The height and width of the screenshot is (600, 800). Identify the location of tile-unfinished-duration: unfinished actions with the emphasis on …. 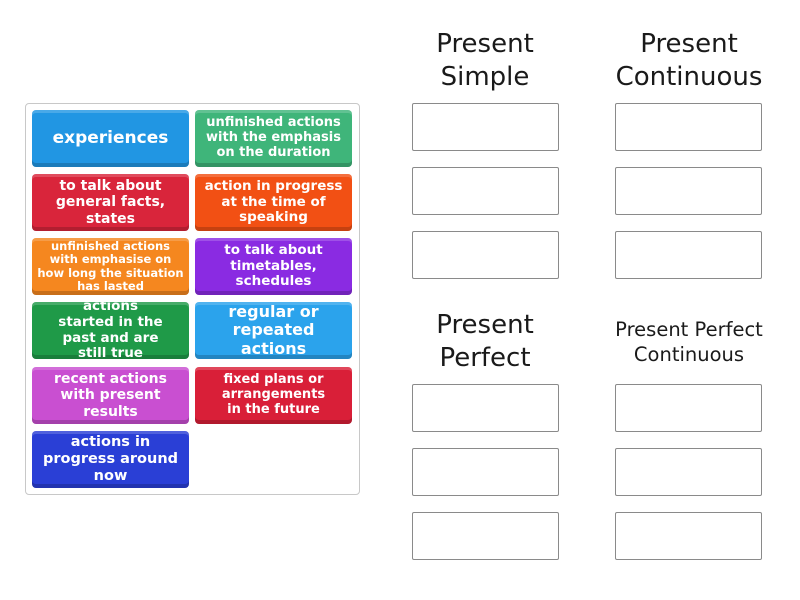
(273, 138).